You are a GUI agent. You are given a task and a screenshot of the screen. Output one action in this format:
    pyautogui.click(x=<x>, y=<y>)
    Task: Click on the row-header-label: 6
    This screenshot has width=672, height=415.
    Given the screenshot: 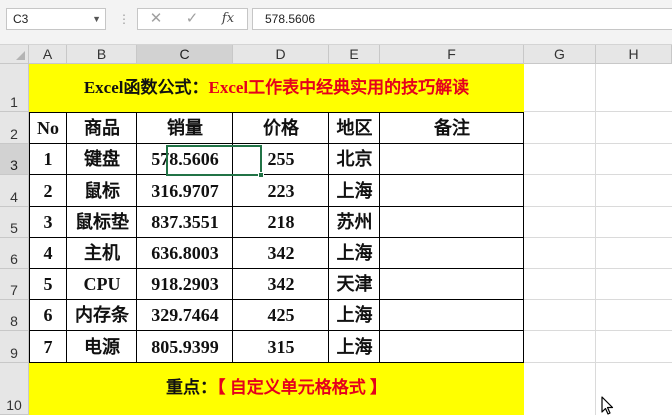 What is the action you would take?
    pyautogui.click(x=14, y=259)
    